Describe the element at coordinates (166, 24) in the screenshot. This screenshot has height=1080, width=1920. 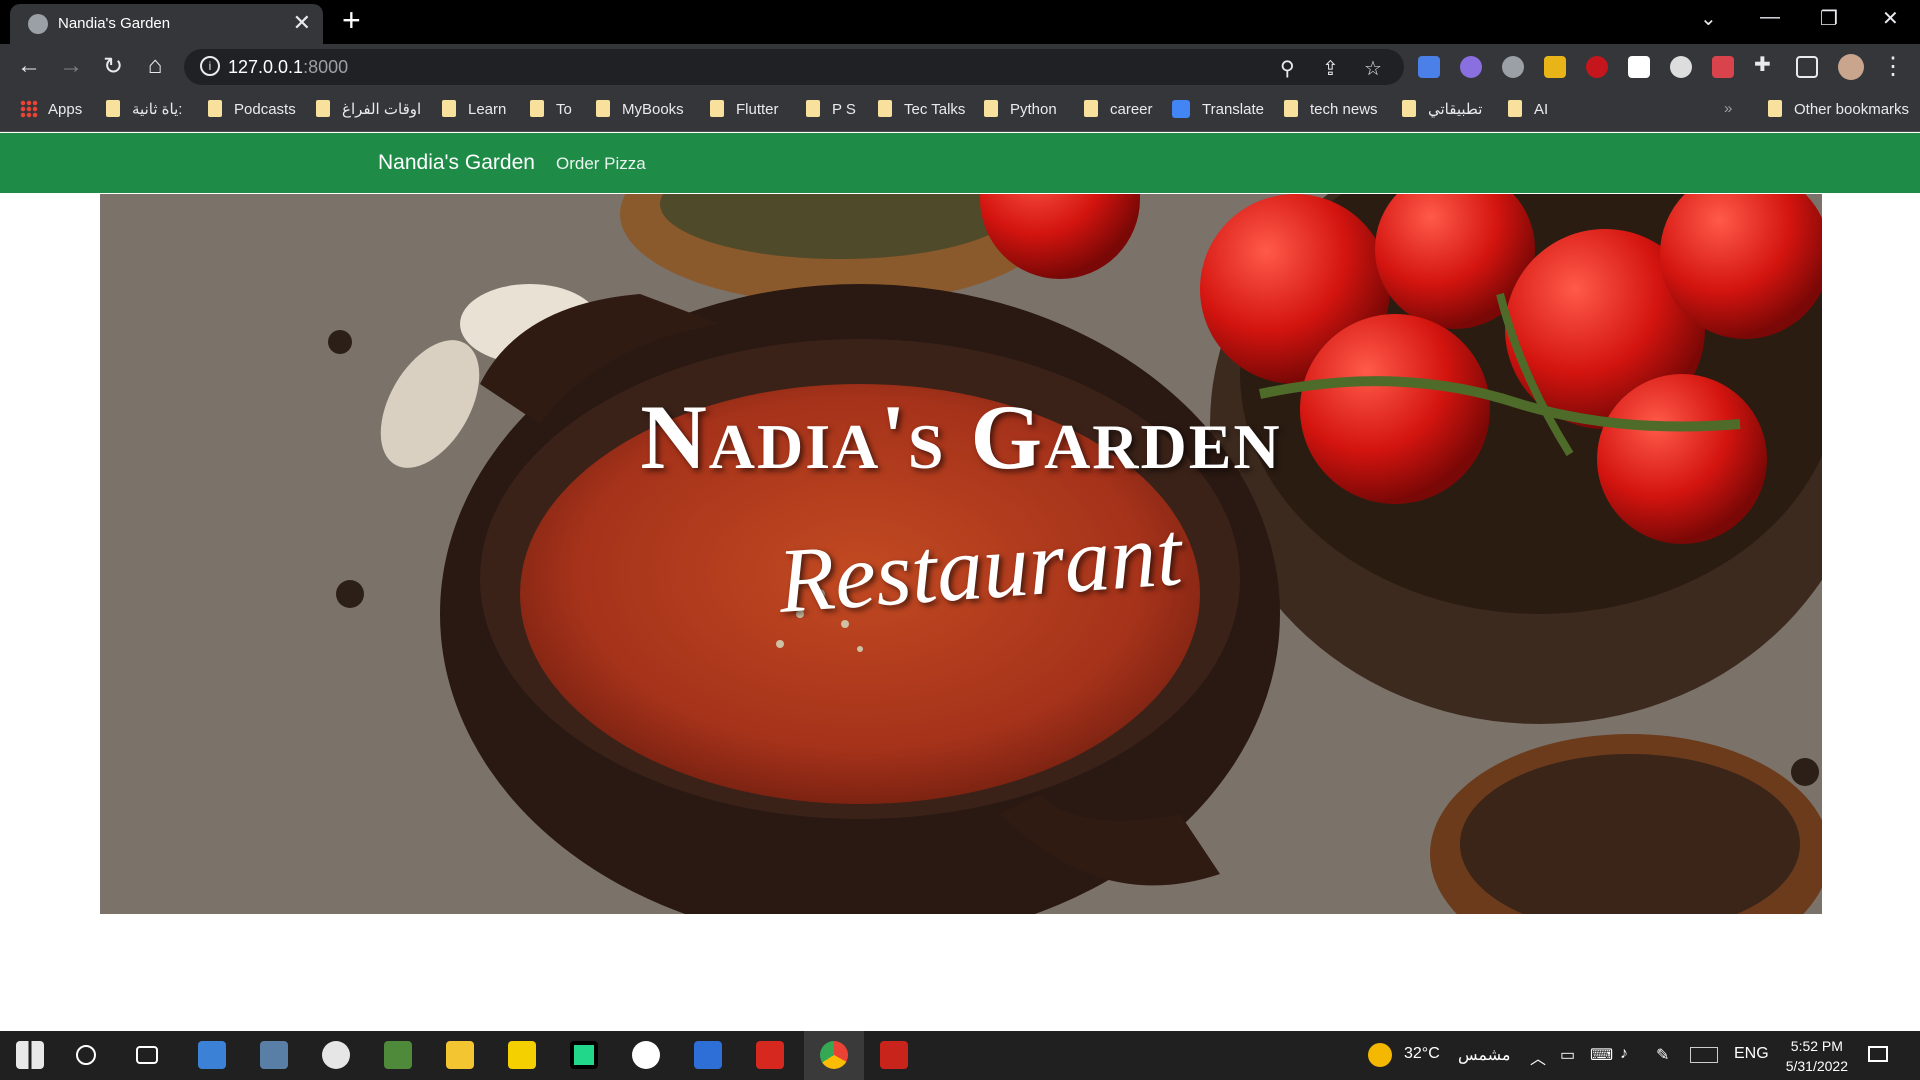
I see `browser-tab: Nandia's Garden ✕` at that location.